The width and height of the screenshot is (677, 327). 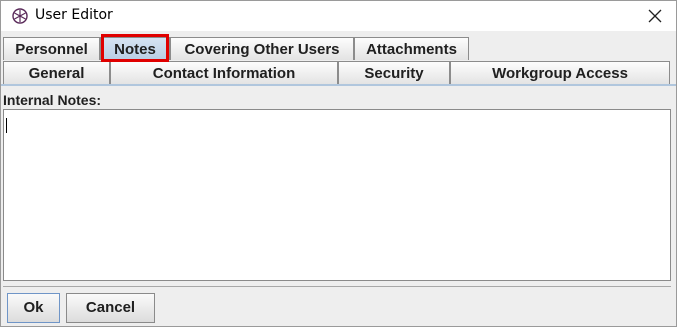 What do you see at coordinates (394, 72) in the screenshot?
I see `tab-security: Security` at bounding box center [394, 72].